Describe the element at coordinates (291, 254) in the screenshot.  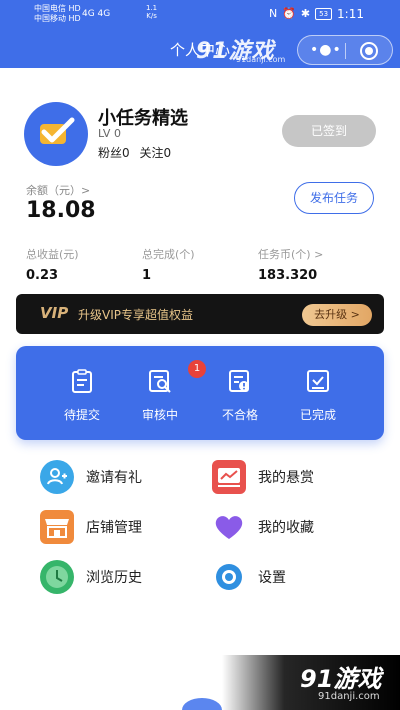
I see `stat-label: 任务币(个) >` at that location.